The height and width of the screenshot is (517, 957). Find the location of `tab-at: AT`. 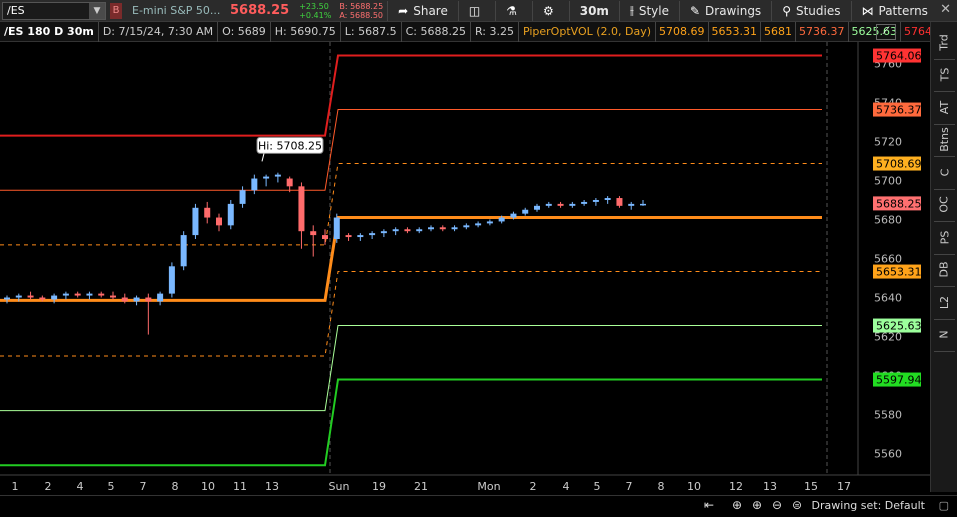

tab-at: AT is located at coordinates (944, 107).